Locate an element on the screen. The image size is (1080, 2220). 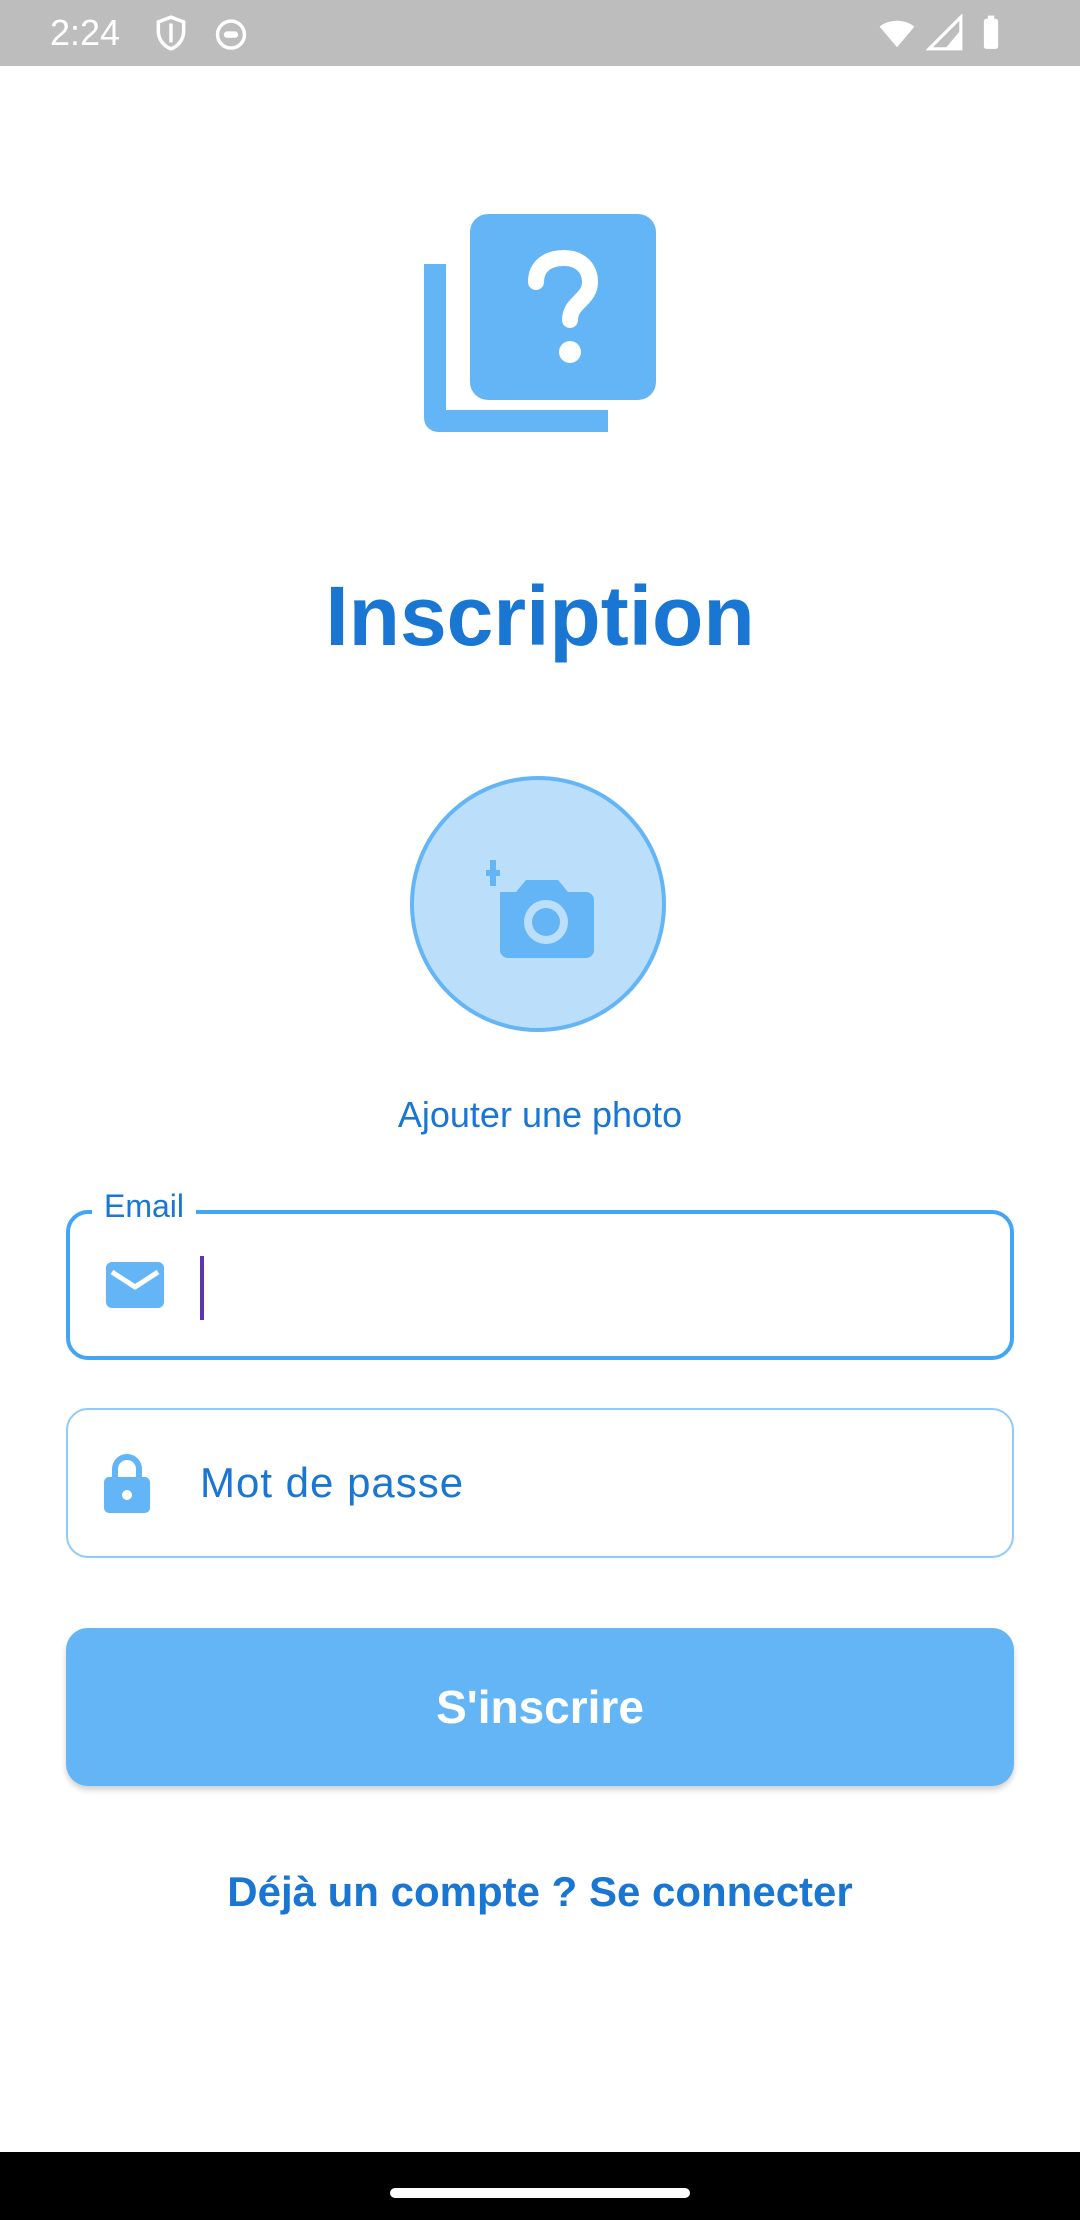
status-time: 2:24 is located at coordinates (85, 32).